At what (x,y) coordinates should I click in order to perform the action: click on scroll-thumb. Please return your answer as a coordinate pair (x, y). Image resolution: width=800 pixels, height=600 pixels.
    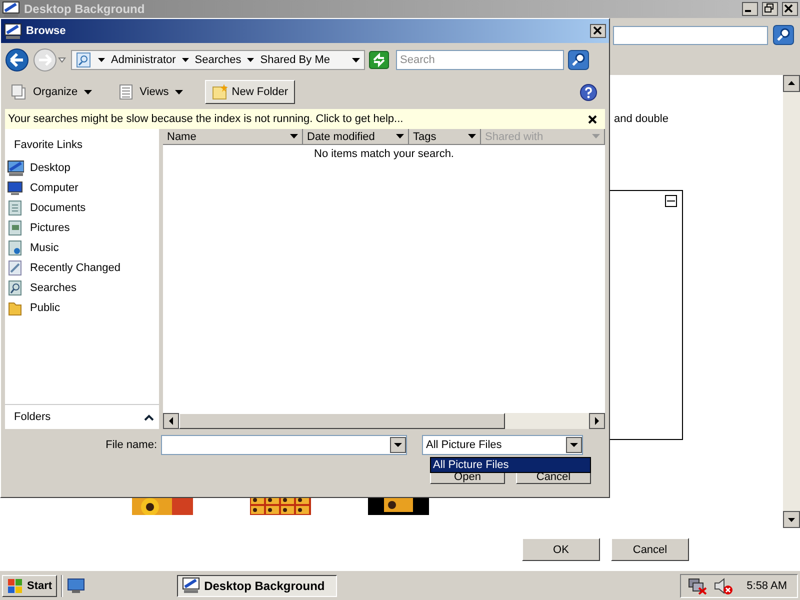
    Looking at the image, I should click on (342, 421).